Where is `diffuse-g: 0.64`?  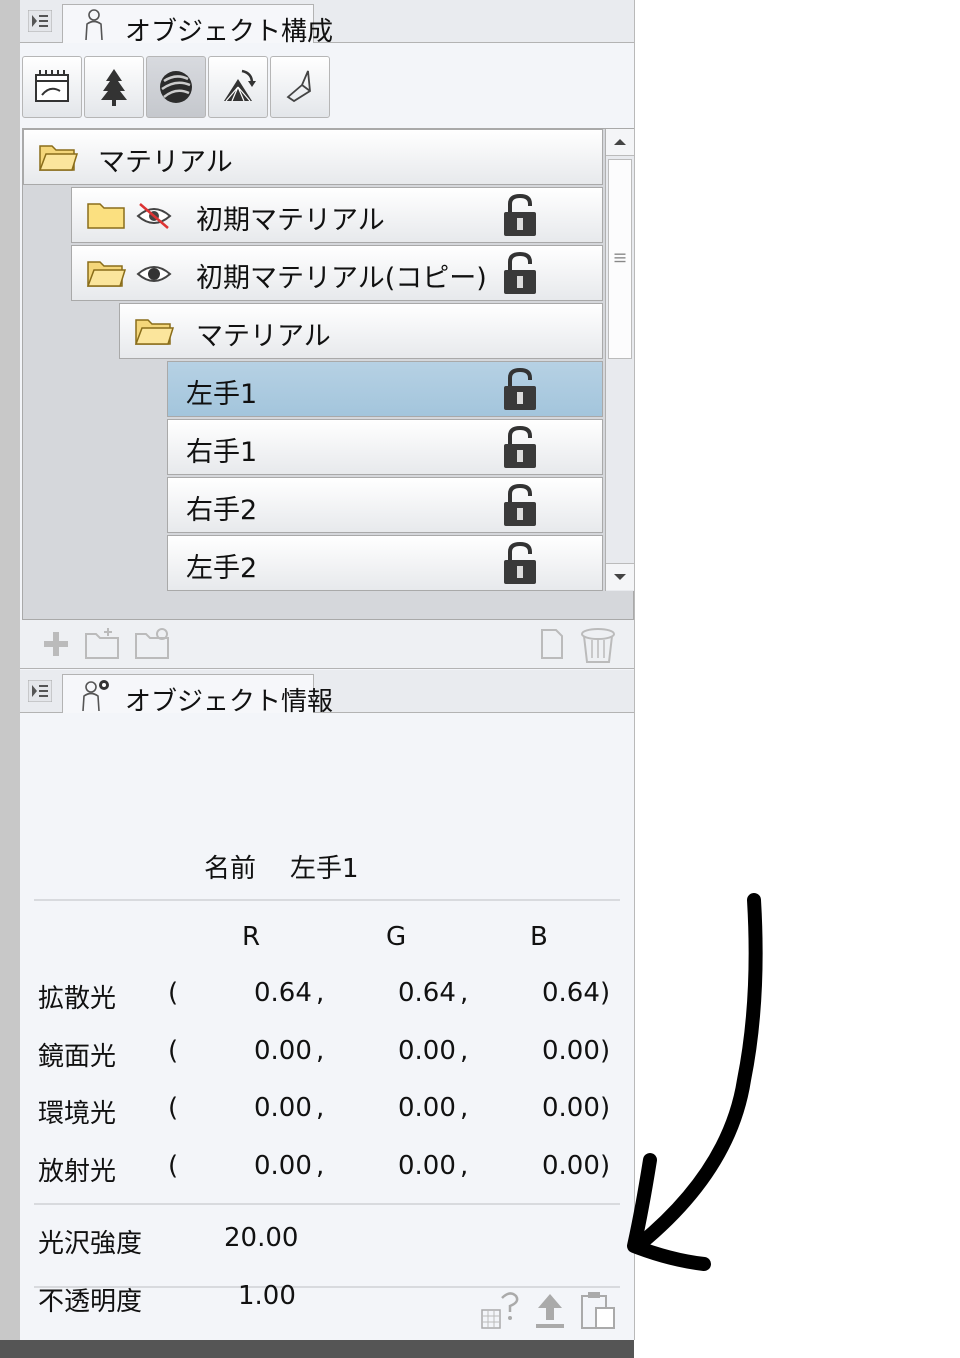 diffuse-g: 0.64 is located at coordinates (427, 993).